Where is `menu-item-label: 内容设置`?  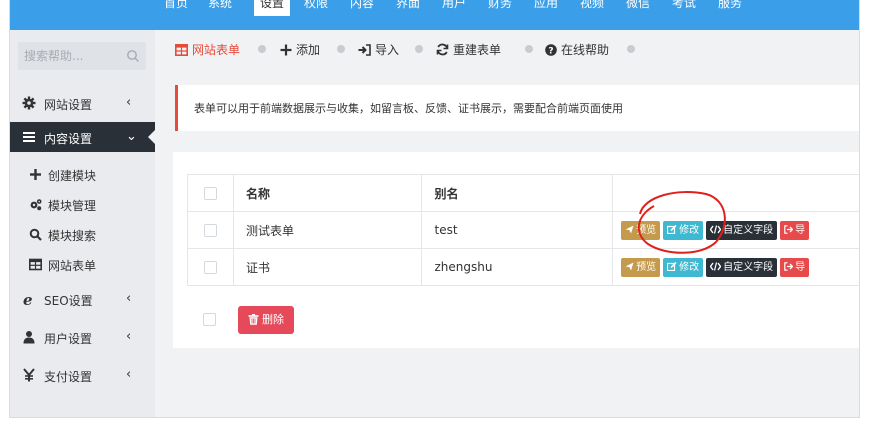
menu-item-label: 内容设置 is located at coordinates (68, 139).